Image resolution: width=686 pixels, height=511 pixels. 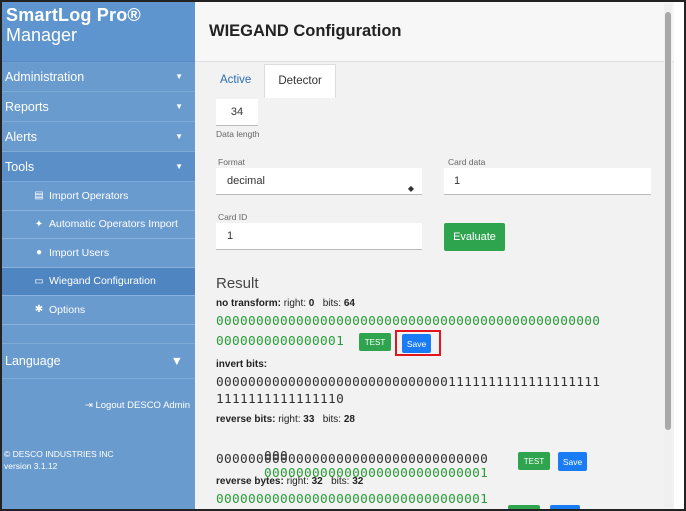 What do you see at coordinates (98, 361) in the screenshot?
I see `nav-language: Language ▼` at bounding box center [98, 361].